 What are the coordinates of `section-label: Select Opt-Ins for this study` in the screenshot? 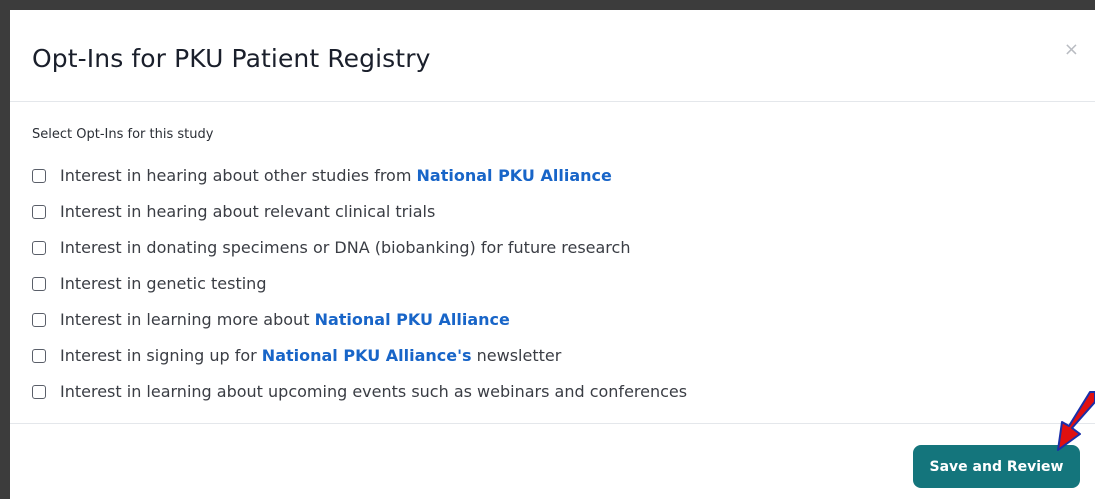 It's located at (123, 134).